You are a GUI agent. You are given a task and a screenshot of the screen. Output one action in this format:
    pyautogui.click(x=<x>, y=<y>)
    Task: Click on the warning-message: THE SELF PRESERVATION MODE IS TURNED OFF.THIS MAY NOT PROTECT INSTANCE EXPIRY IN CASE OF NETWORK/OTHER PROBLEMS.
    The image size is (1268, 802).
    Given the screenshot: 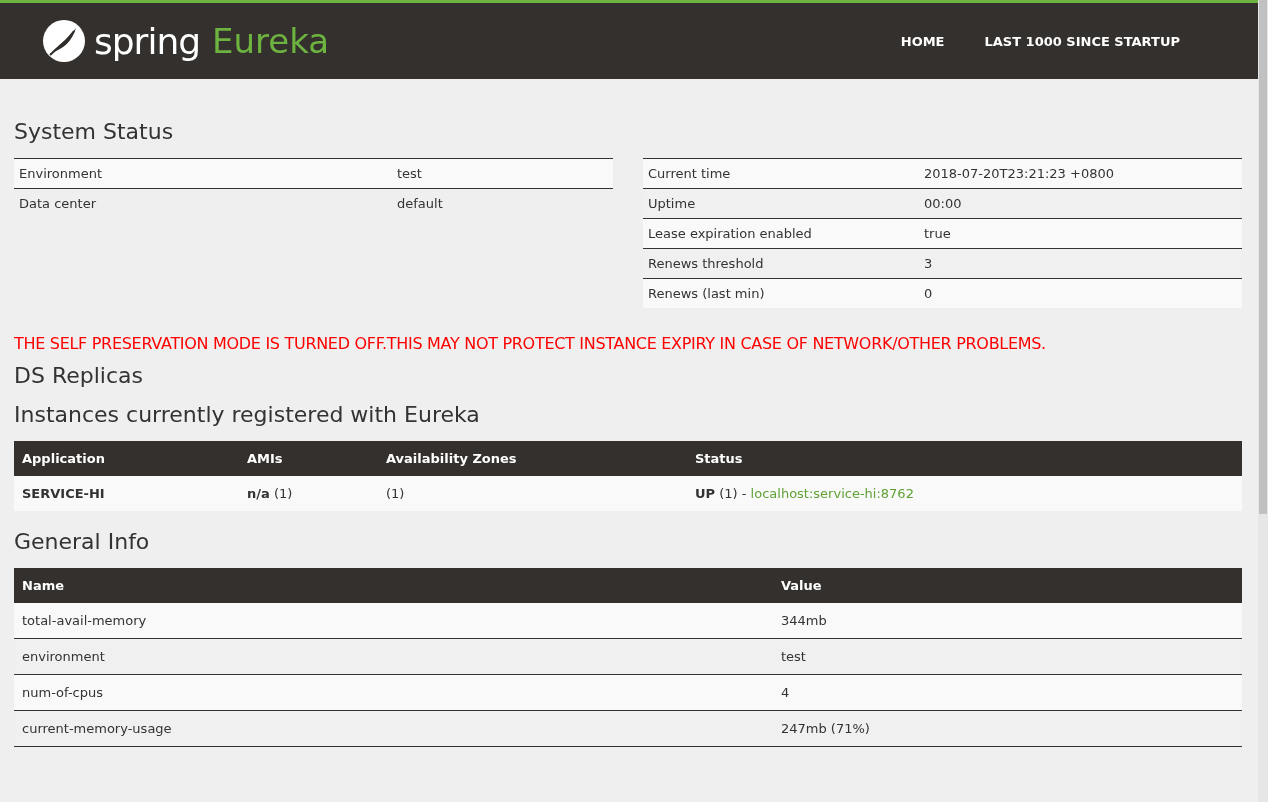 What is the action you would take?
    pyautogui.click(x=530, y=343)
    